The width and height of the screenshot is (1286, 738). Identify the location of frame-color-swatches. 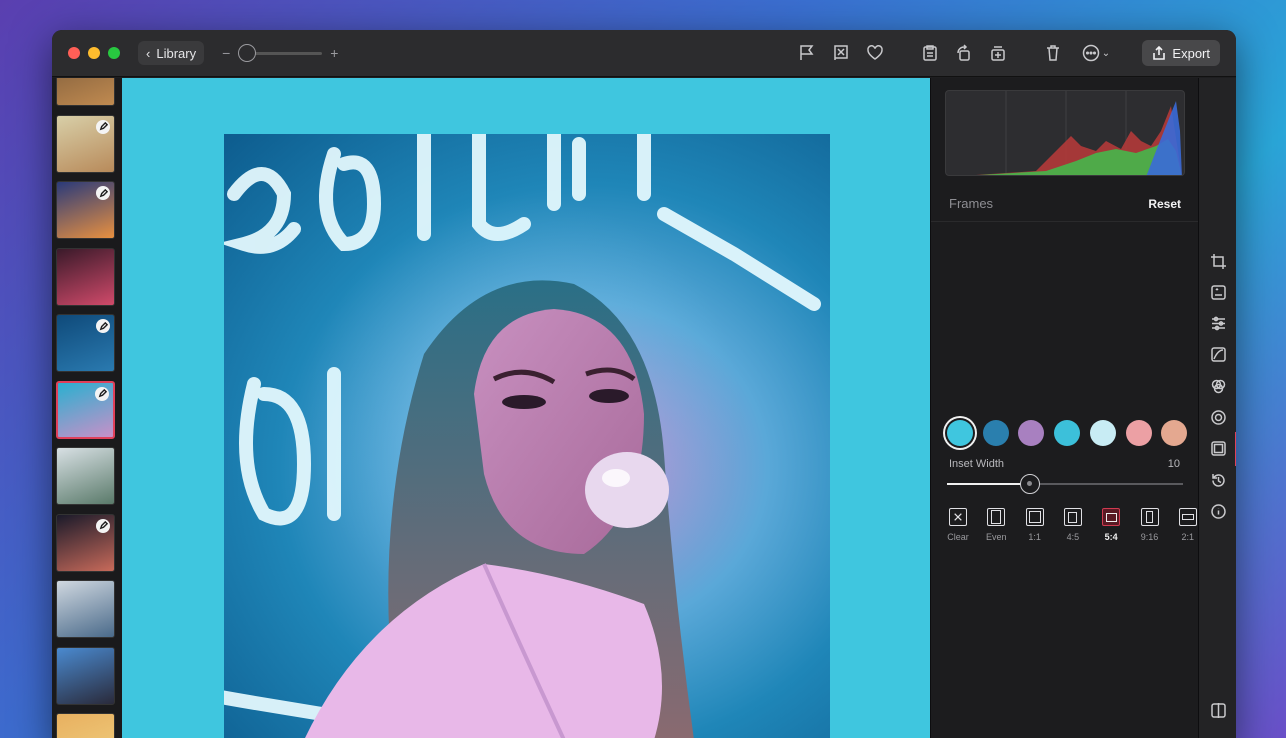
(1072, 435).